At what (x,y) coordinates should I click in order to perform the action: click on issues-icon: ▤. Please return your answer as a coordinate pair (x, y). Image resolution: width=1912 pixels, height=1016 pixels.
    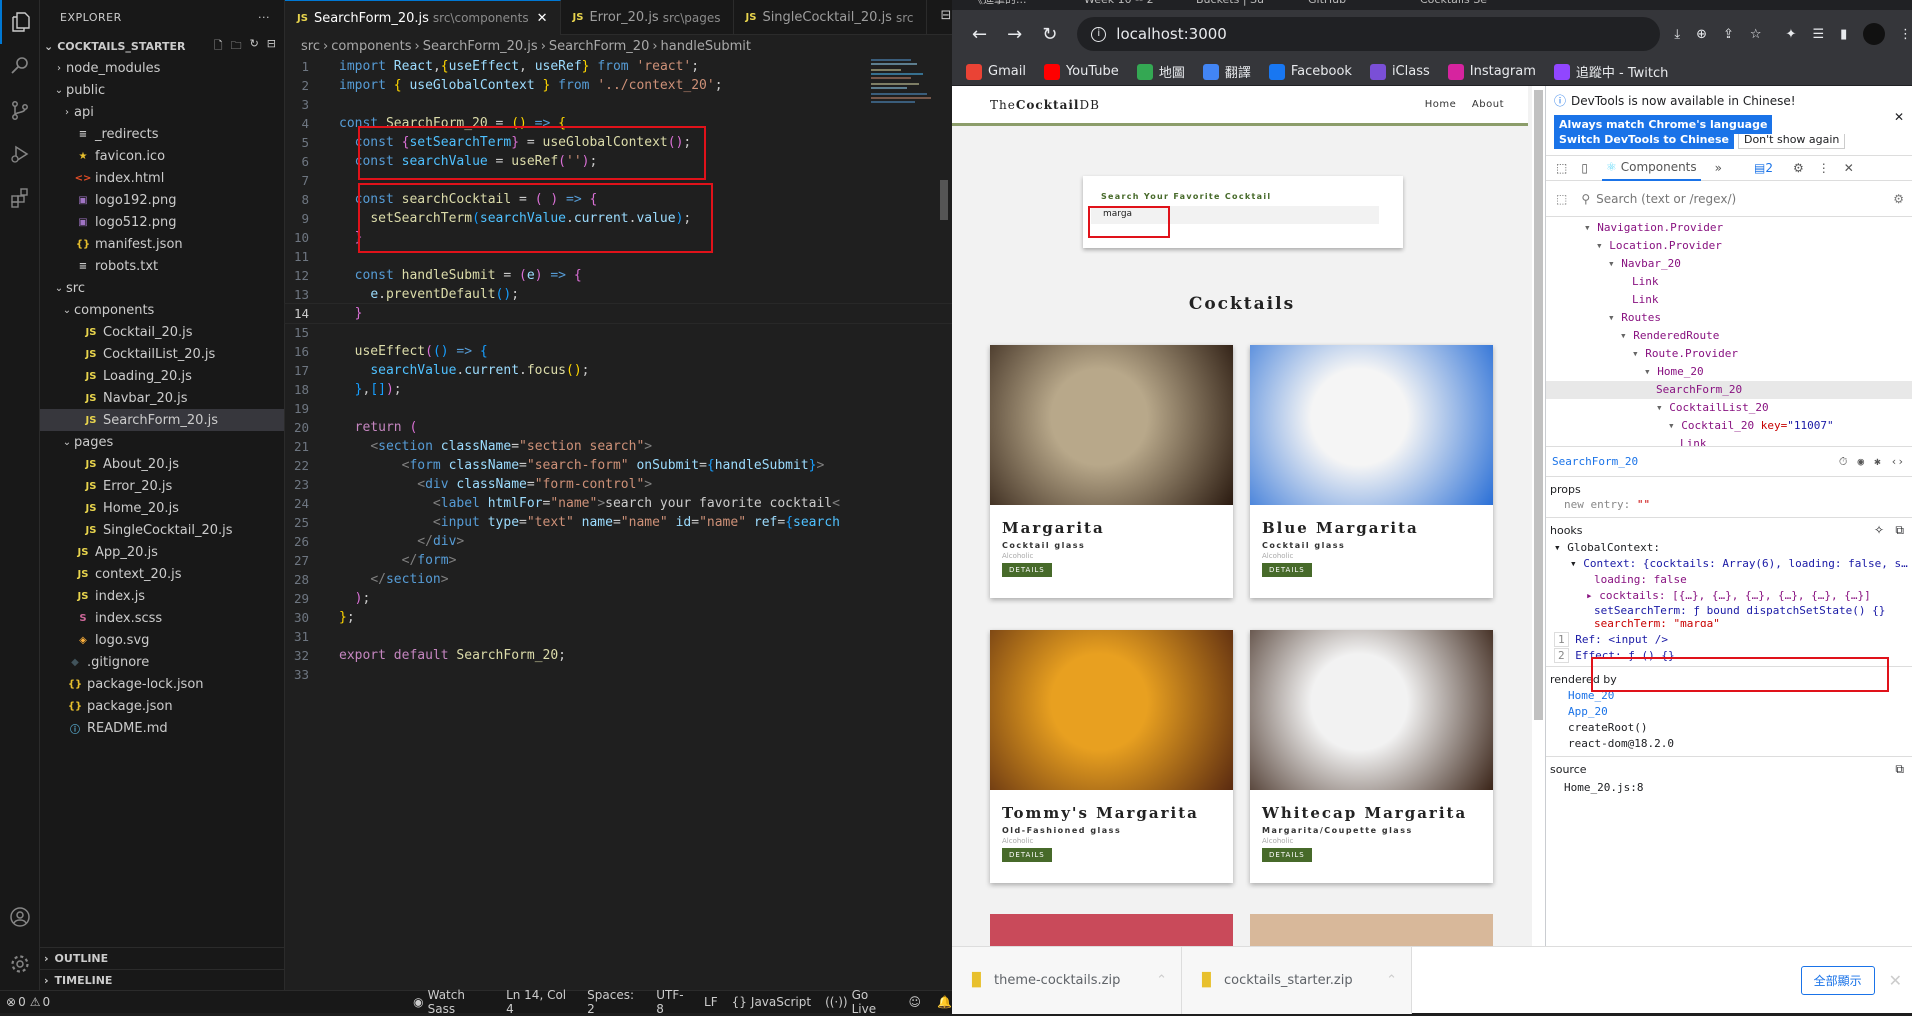
    Looking at the image, I should click on (1759, 168).